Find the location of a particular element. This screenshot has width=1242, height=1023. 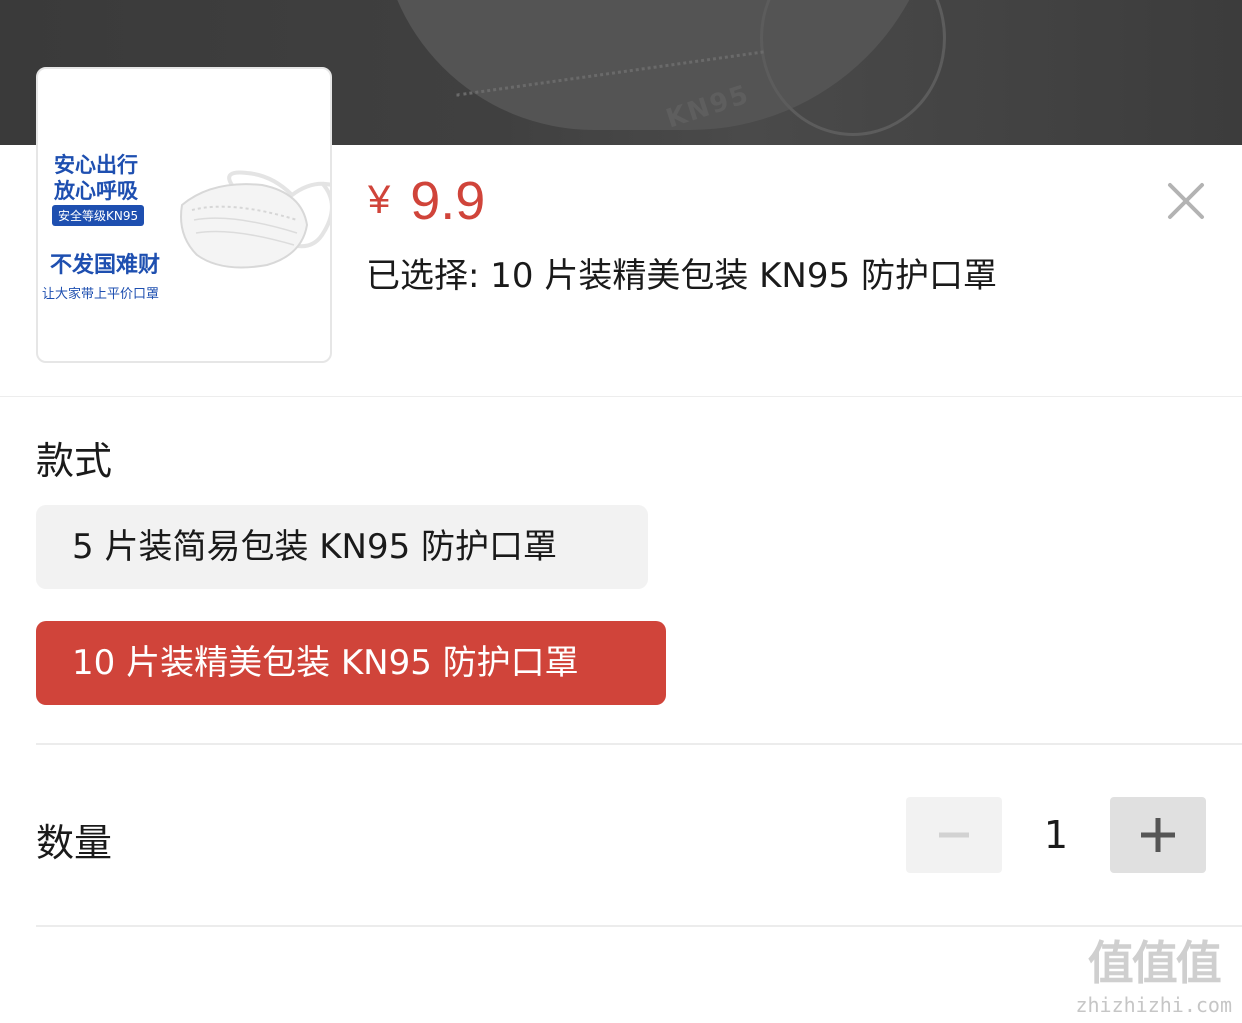

product-price: ¥9.9 is located at coordinates (426, 201).